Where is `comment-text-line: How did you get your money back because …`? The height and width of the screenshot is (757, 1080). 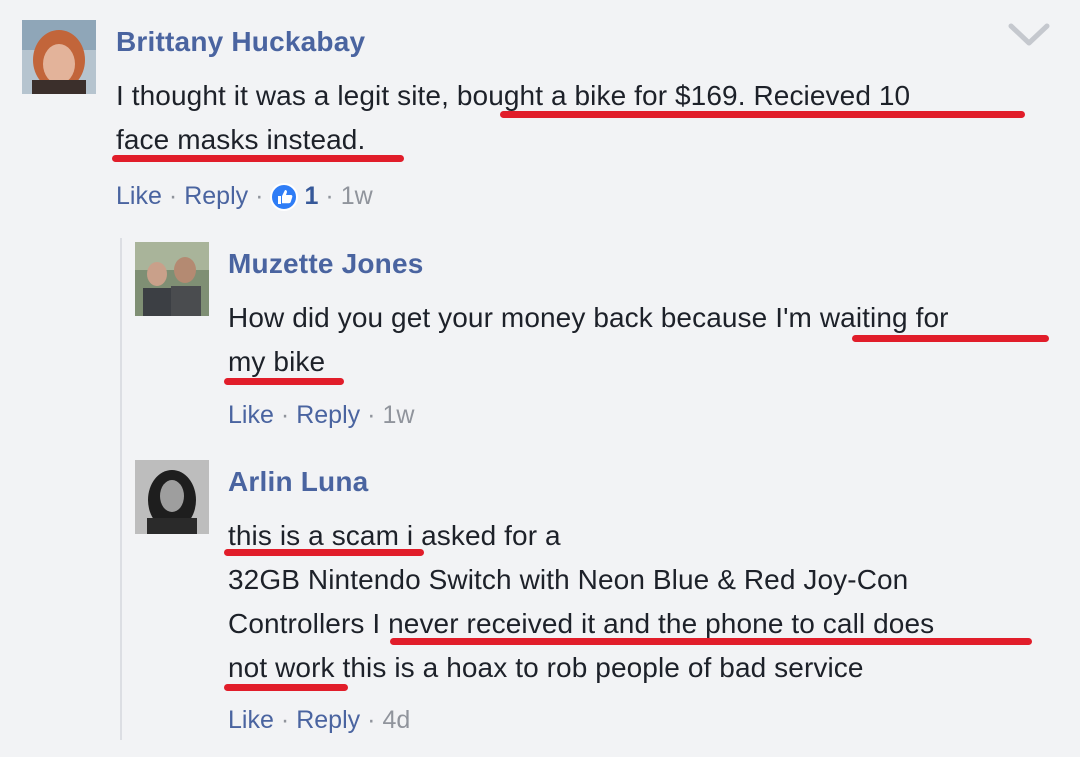
comment-text-line: How did you get your money back because … is located at coordinates (588, 317).